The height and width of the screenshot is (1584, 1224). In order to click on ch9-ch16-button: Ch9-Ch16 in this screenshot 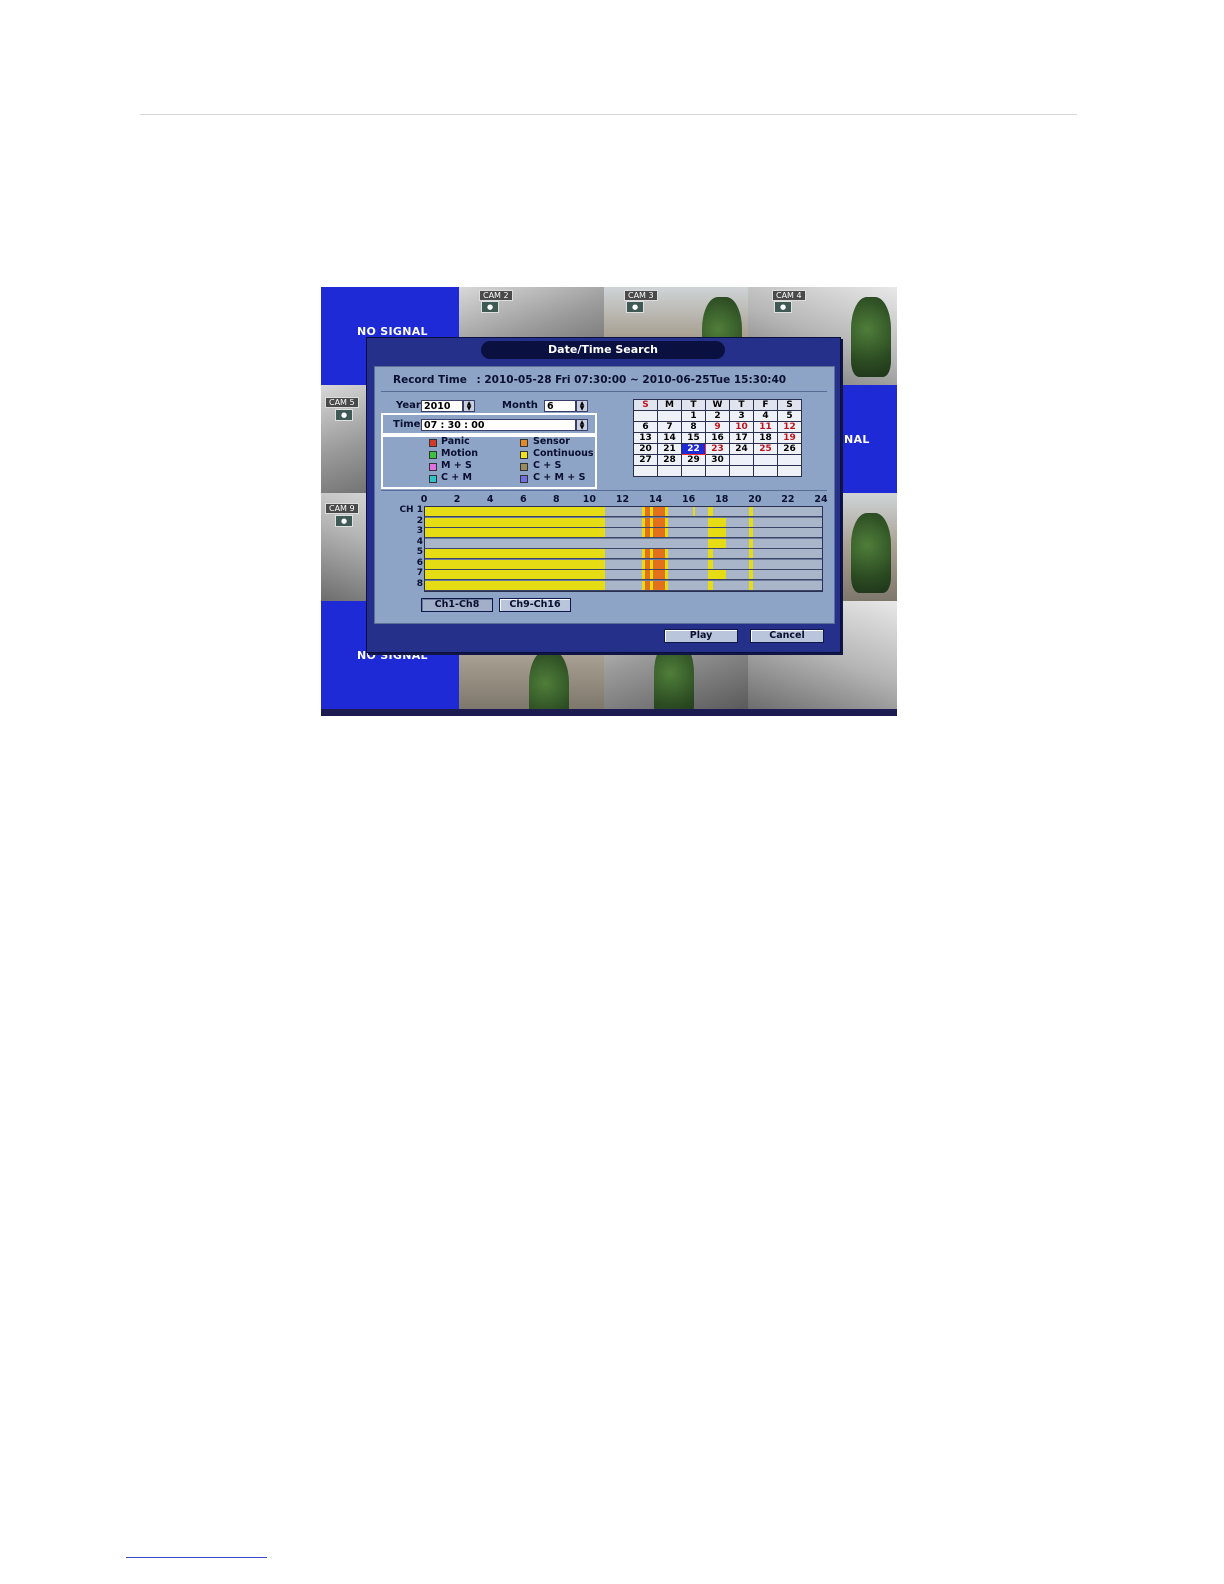, I will do `click(535, 605)`.